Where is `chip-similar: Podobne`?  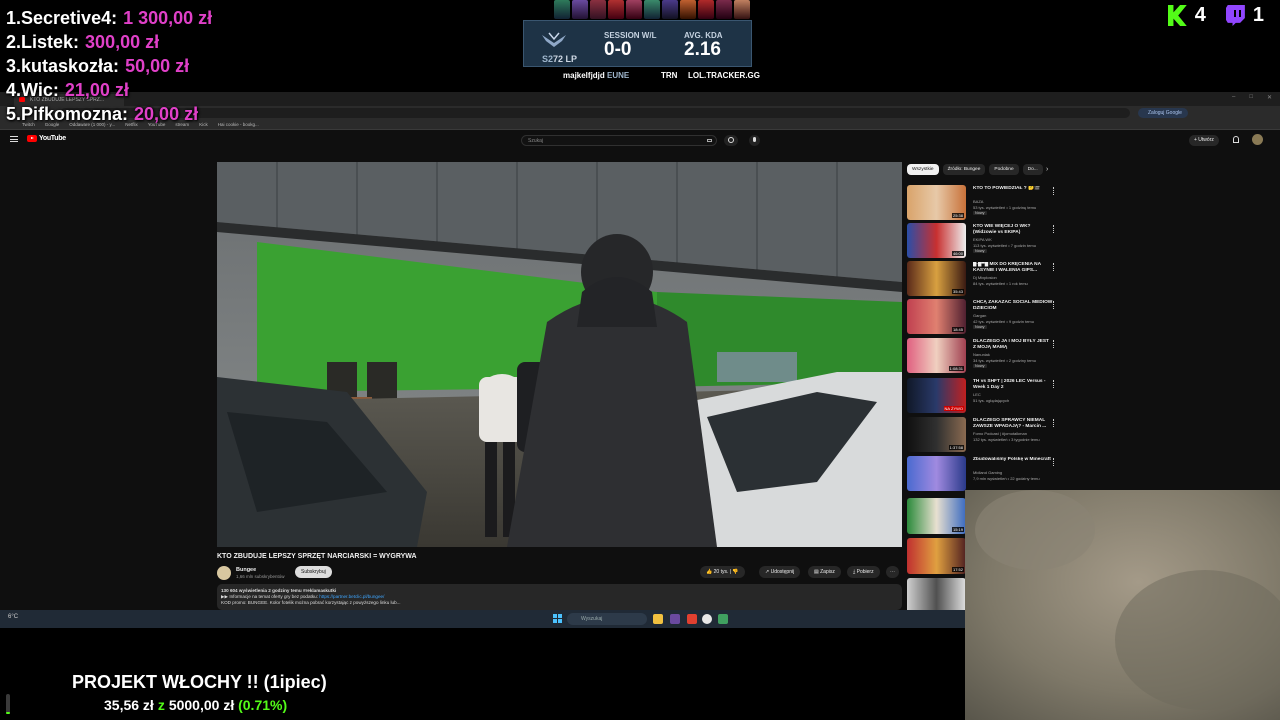 chip-similar: Podobne is located at coordinates (1004, 169).